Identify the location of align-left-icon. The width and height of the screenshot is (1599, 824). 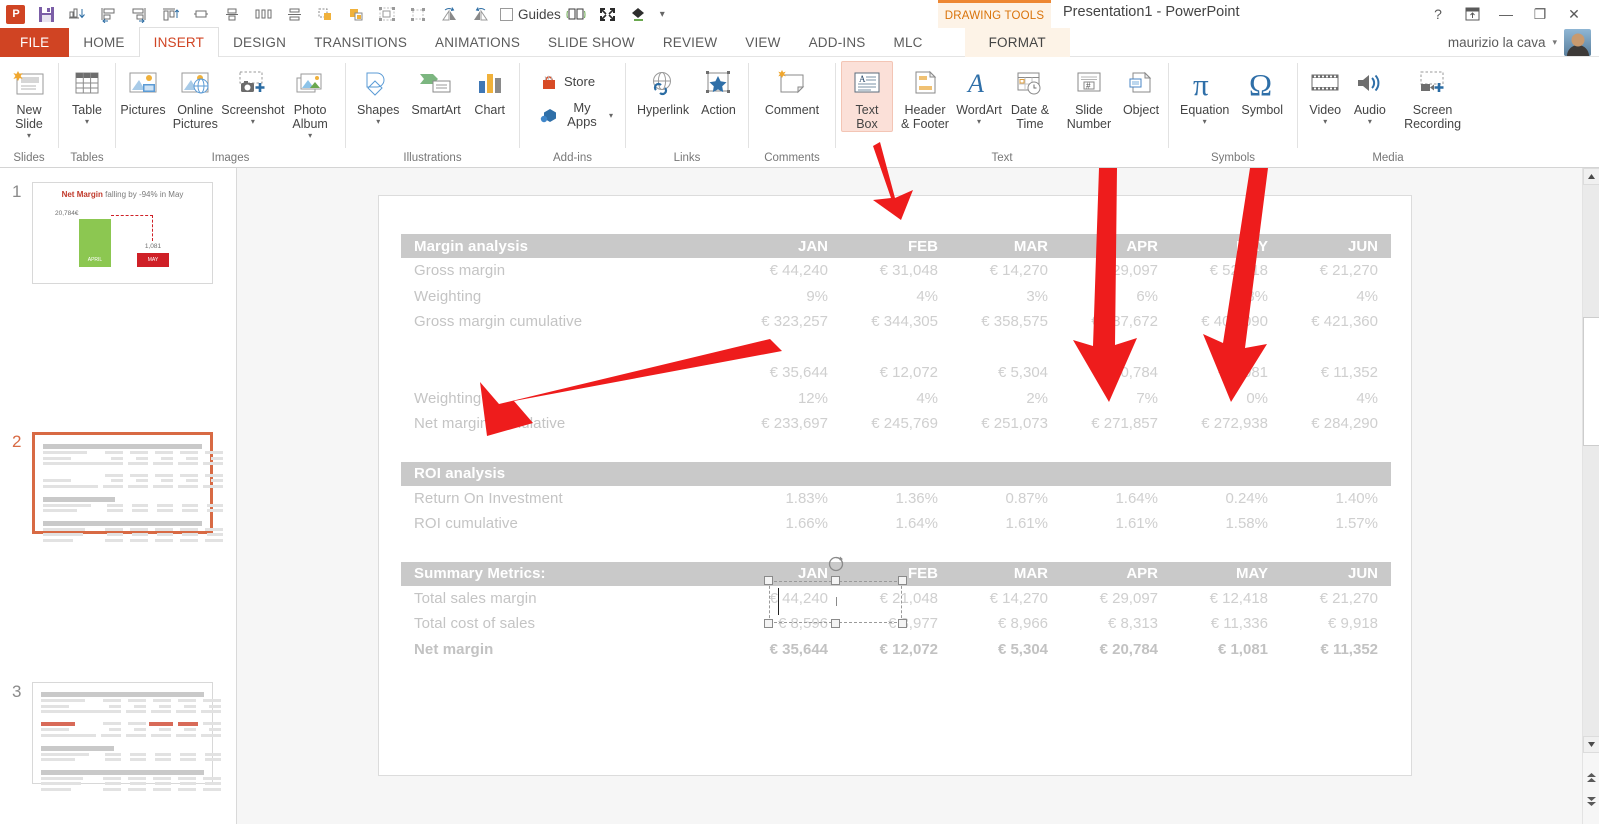
(108, 14).